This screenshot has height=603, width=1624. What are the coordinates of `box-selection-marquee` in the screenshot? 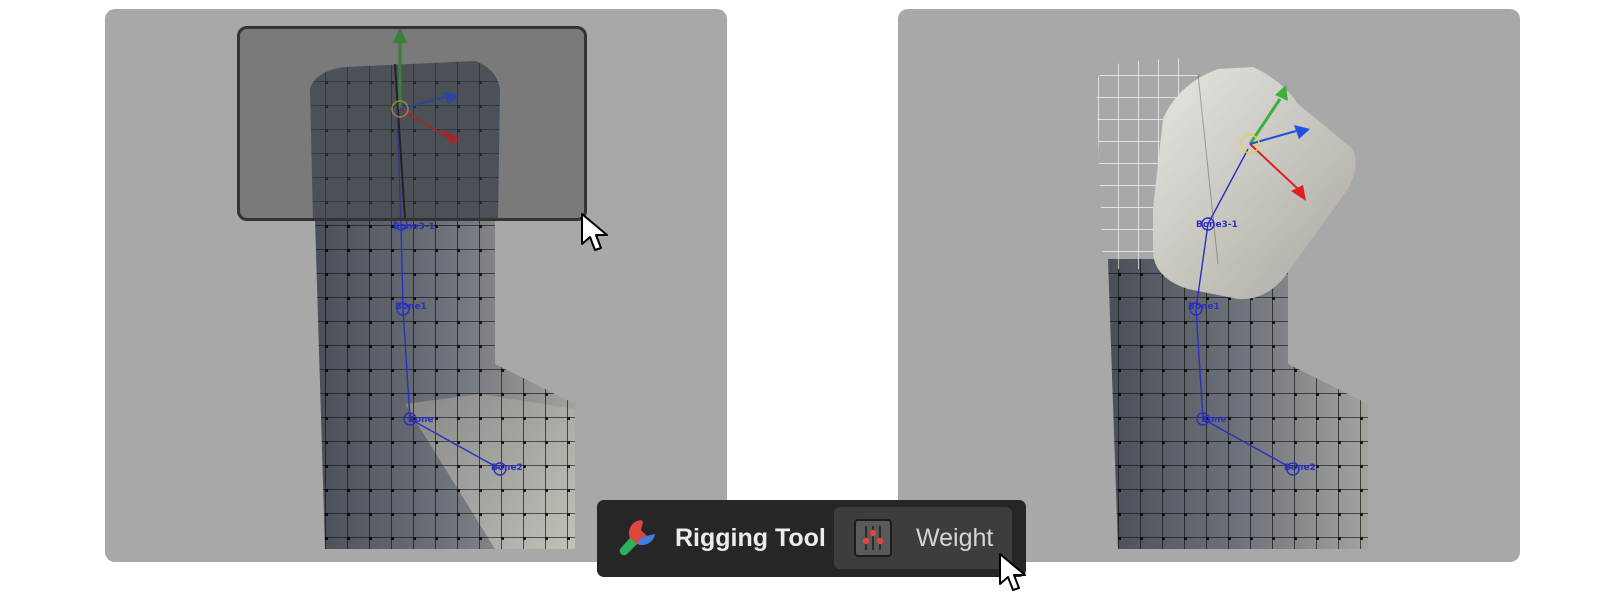 It's located at (412, 123).